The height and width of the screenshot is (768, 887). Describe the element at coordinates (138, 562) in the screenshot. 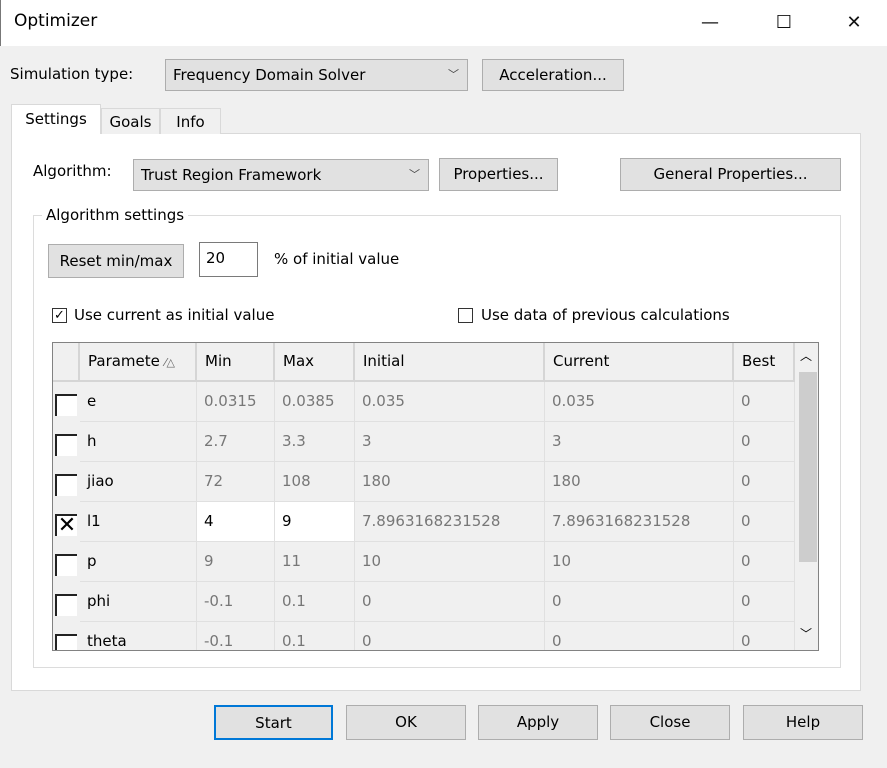

I see `cell-name: p` at that location.